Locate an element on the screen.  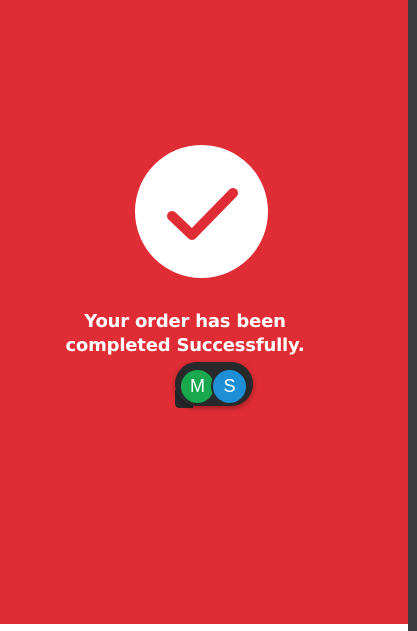
success-message-line-2: completed Successfully. is located at coordinates (185, 345).